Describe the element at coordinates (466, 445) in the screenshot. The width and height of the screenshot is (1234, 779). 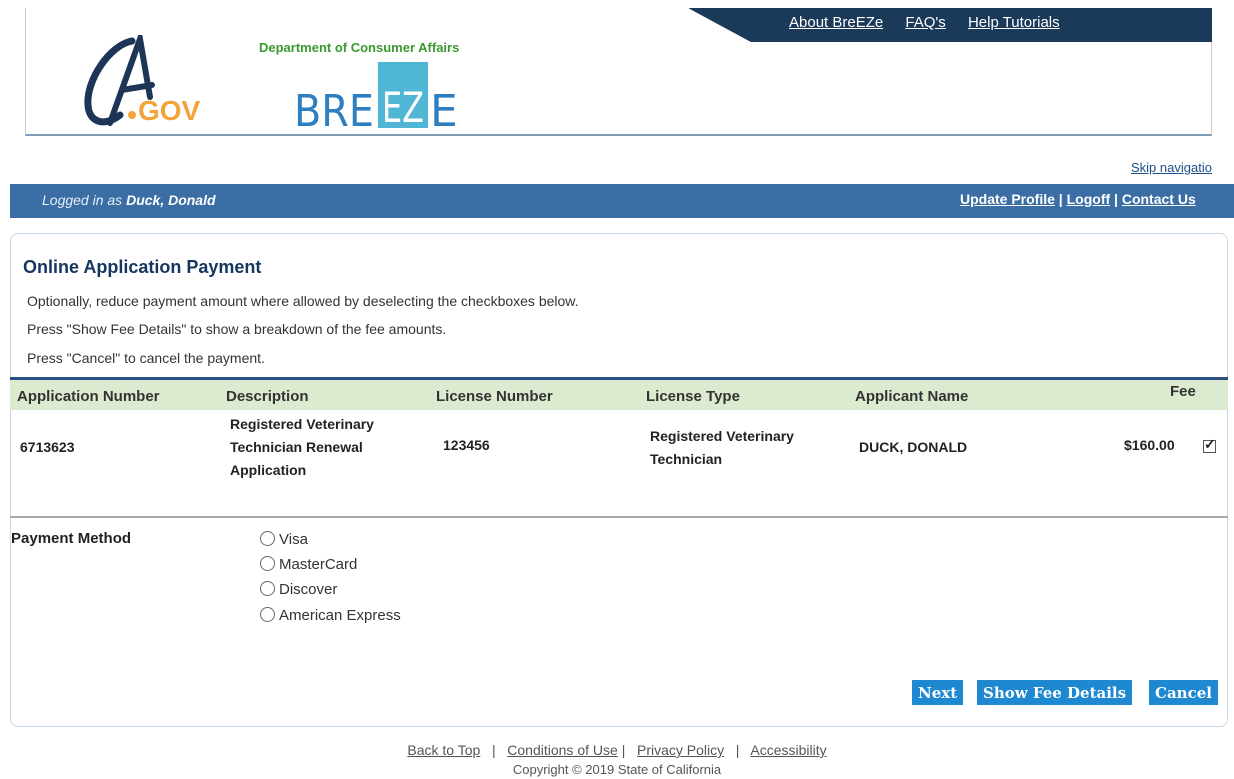
I see `license-number-cell: 123456` at that location.